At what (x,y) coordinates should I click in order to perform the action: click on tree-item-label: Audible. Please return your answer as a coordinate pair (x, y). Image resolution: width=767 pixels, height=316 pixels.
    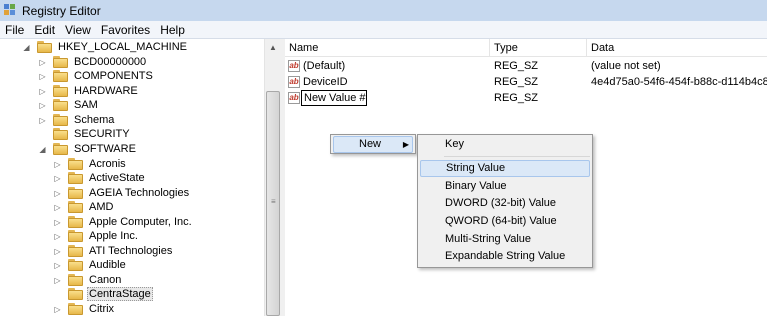
    Looking at the image, I should click on (107, 265).